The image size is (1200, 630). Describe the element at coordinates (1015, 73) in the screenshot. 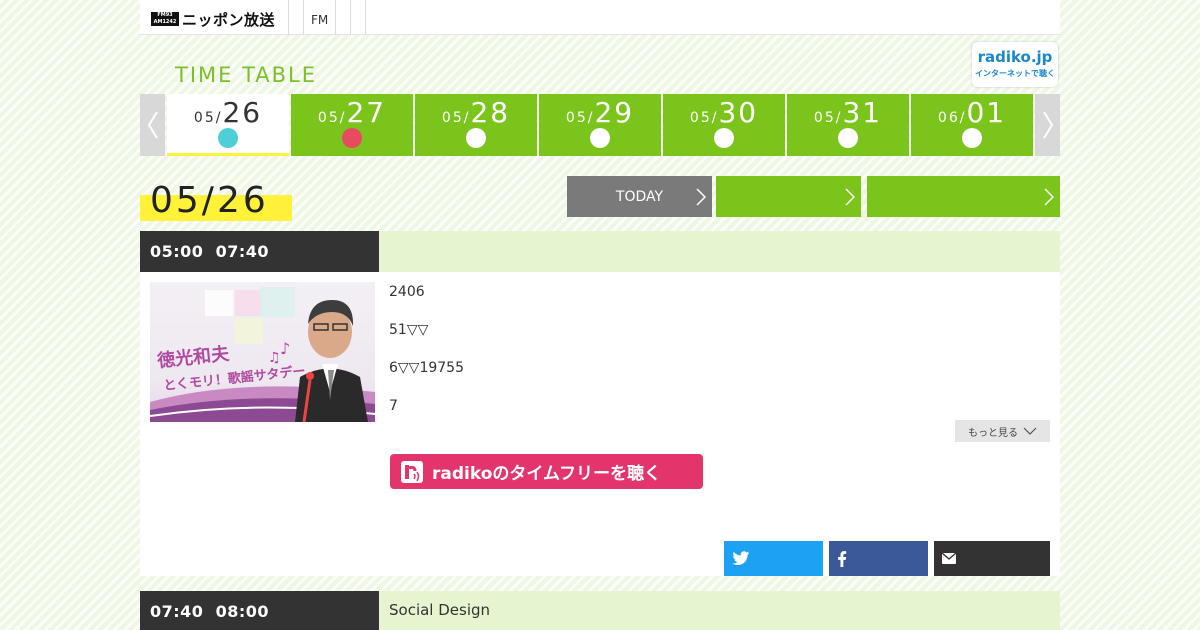

I see `radiko-badge-subtitle: インターネットで聴く` at that location.